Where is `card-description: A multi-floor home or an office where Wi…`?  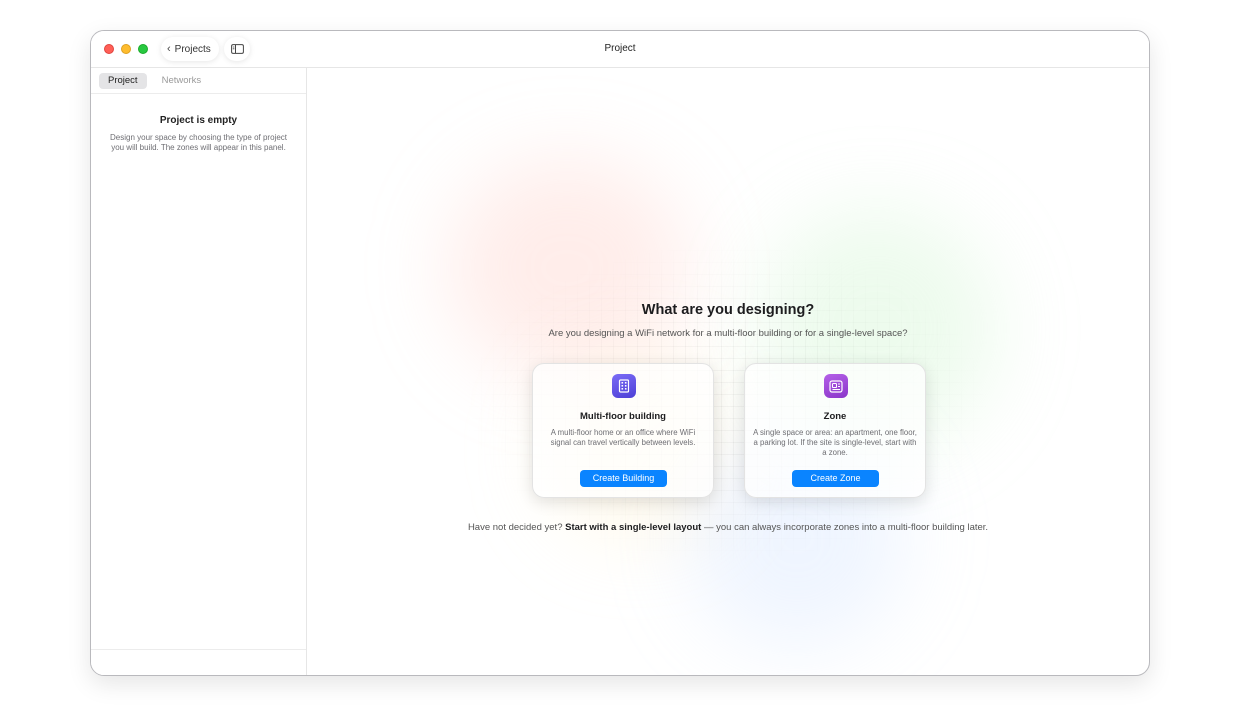 card-description: A multi-floor home or an office where Wi… is located at coordinates (623, 437).